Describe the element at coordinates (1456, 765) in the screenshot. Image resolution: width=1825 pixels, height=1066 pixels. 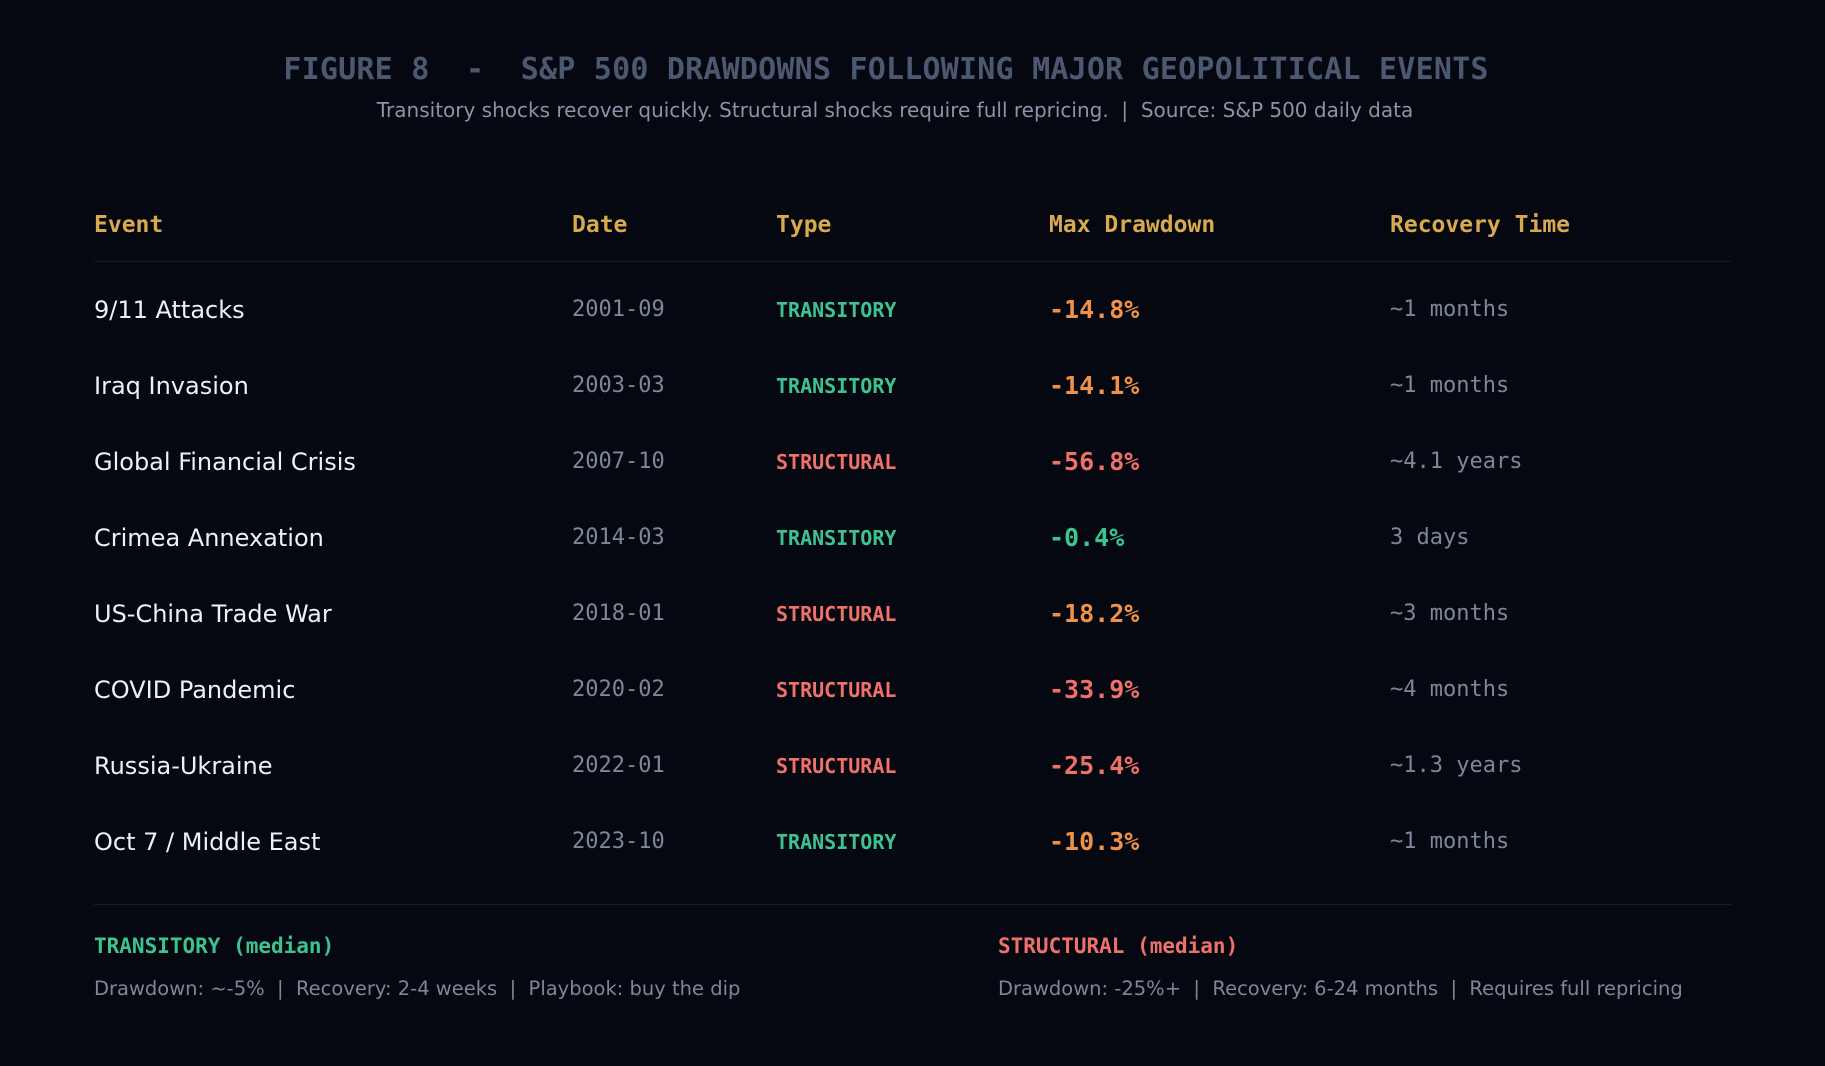
I see `recovery-time: ~1.3 years` at that location.